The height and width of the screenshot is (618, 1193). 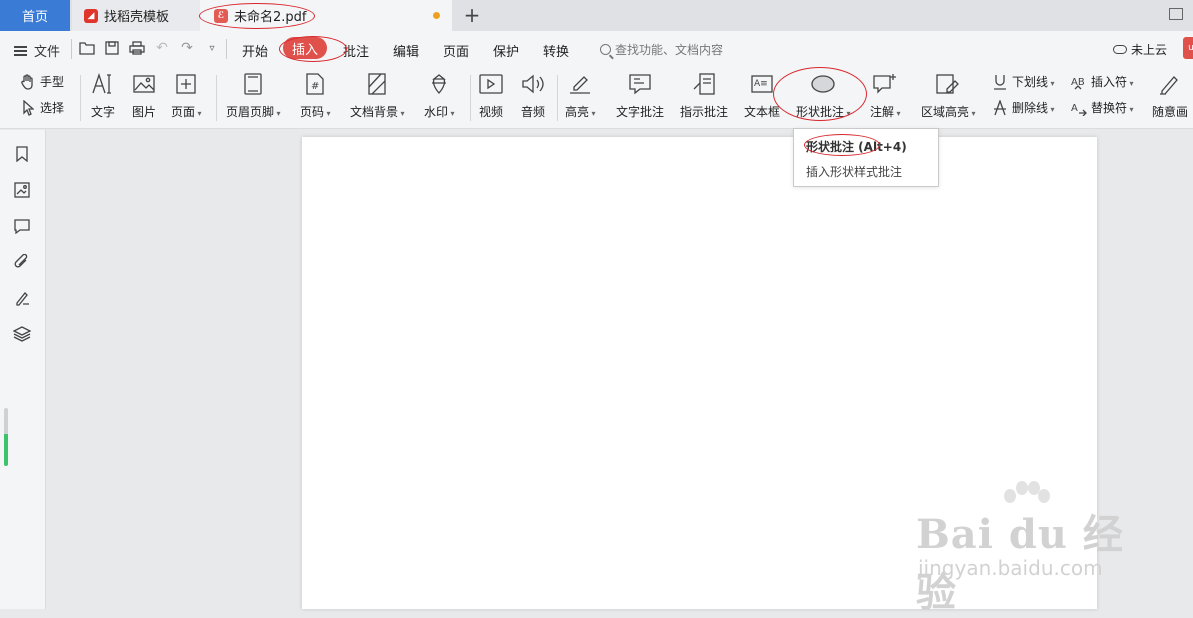 I want to click on tab-page: 页面, so click(x=456, y=50).